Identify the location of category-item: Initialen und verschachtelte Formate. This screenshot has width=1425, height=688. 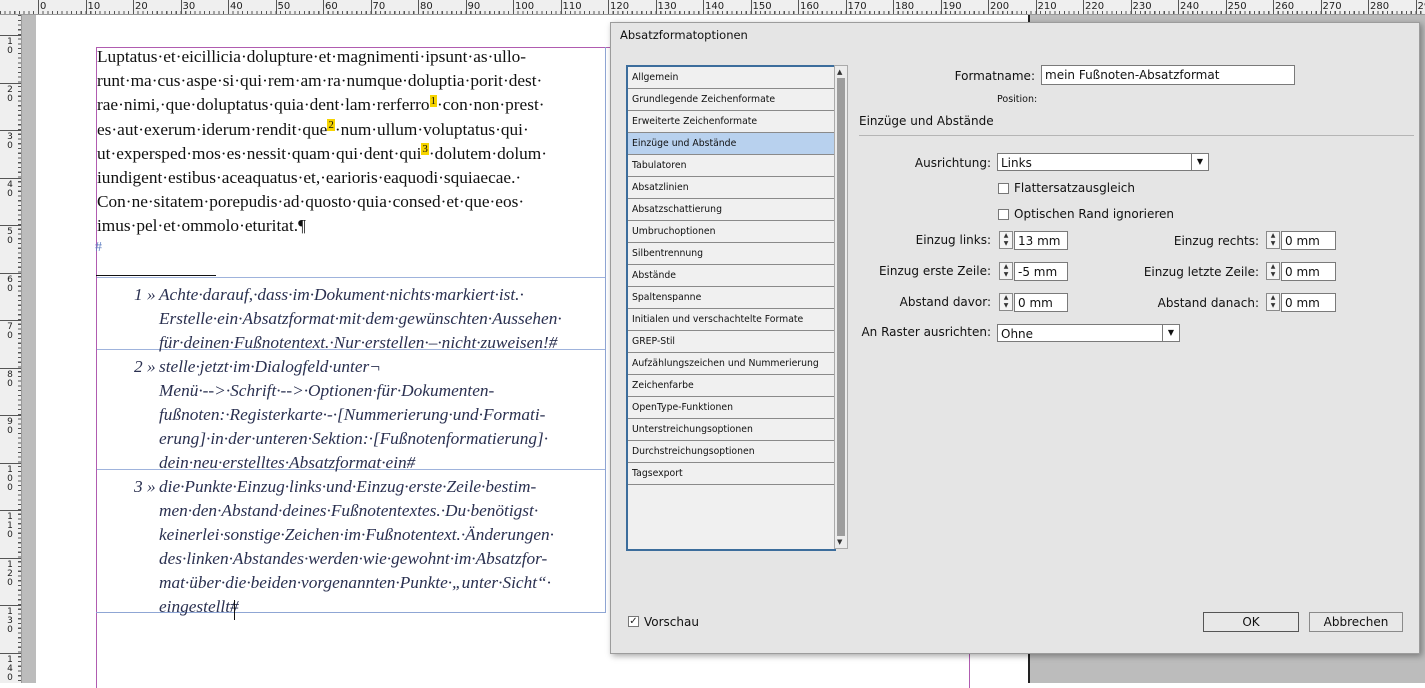
(732, 320).